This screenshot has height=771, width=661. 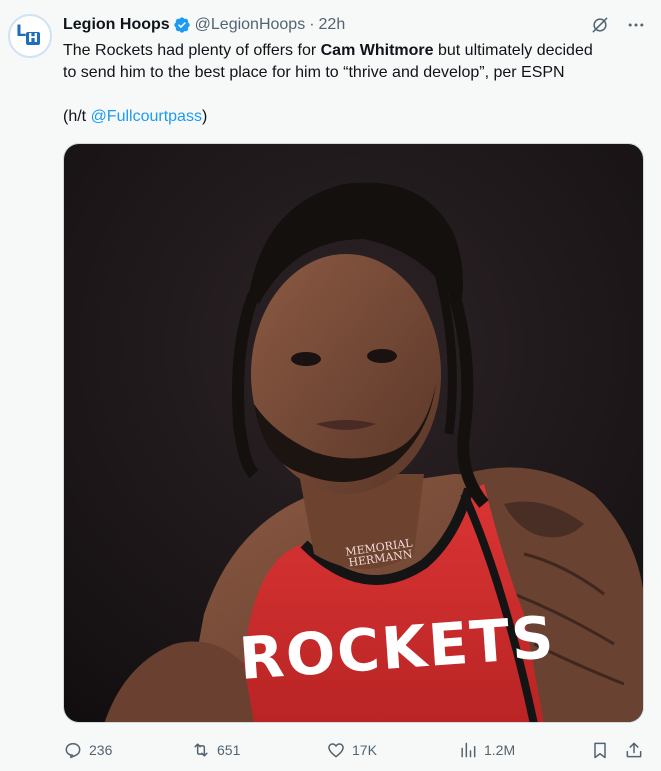 I want to click on repost-count: 651, so click(x=229, y=750).